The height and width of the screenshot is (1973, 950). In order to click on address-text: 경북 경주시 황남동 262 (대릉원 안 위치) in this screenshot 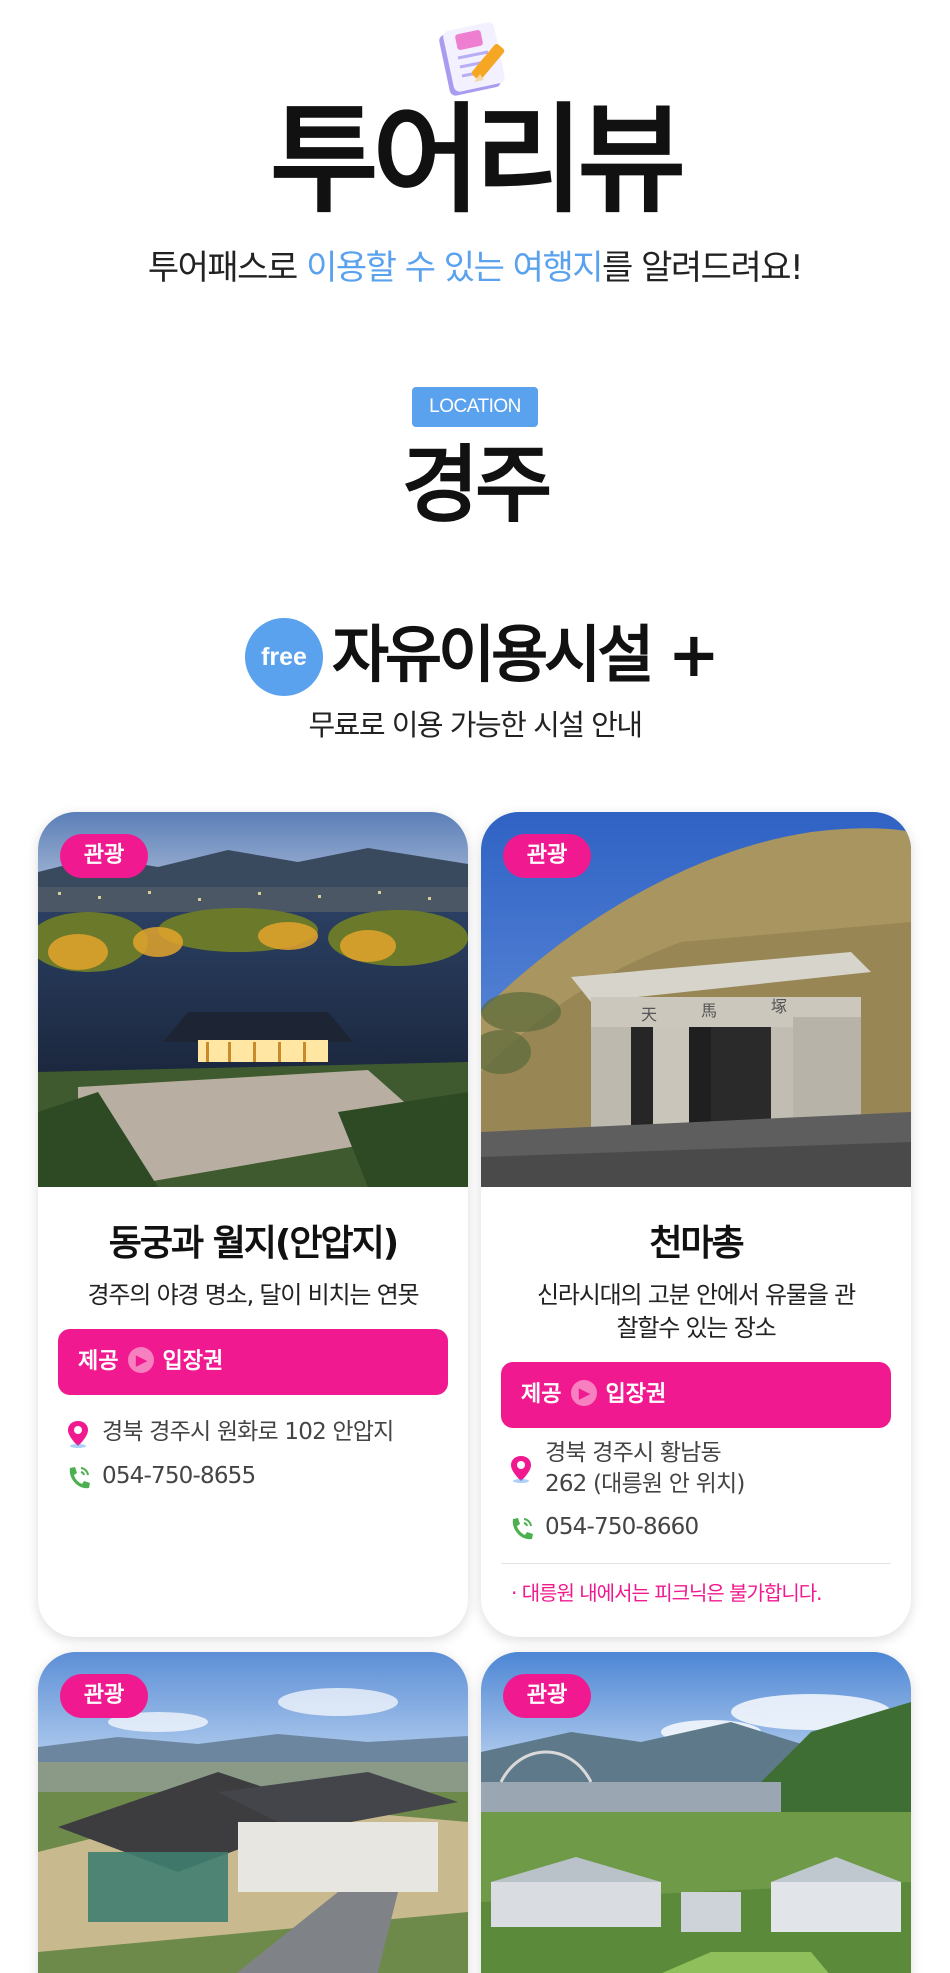, I will do `click(645, 1468)`.